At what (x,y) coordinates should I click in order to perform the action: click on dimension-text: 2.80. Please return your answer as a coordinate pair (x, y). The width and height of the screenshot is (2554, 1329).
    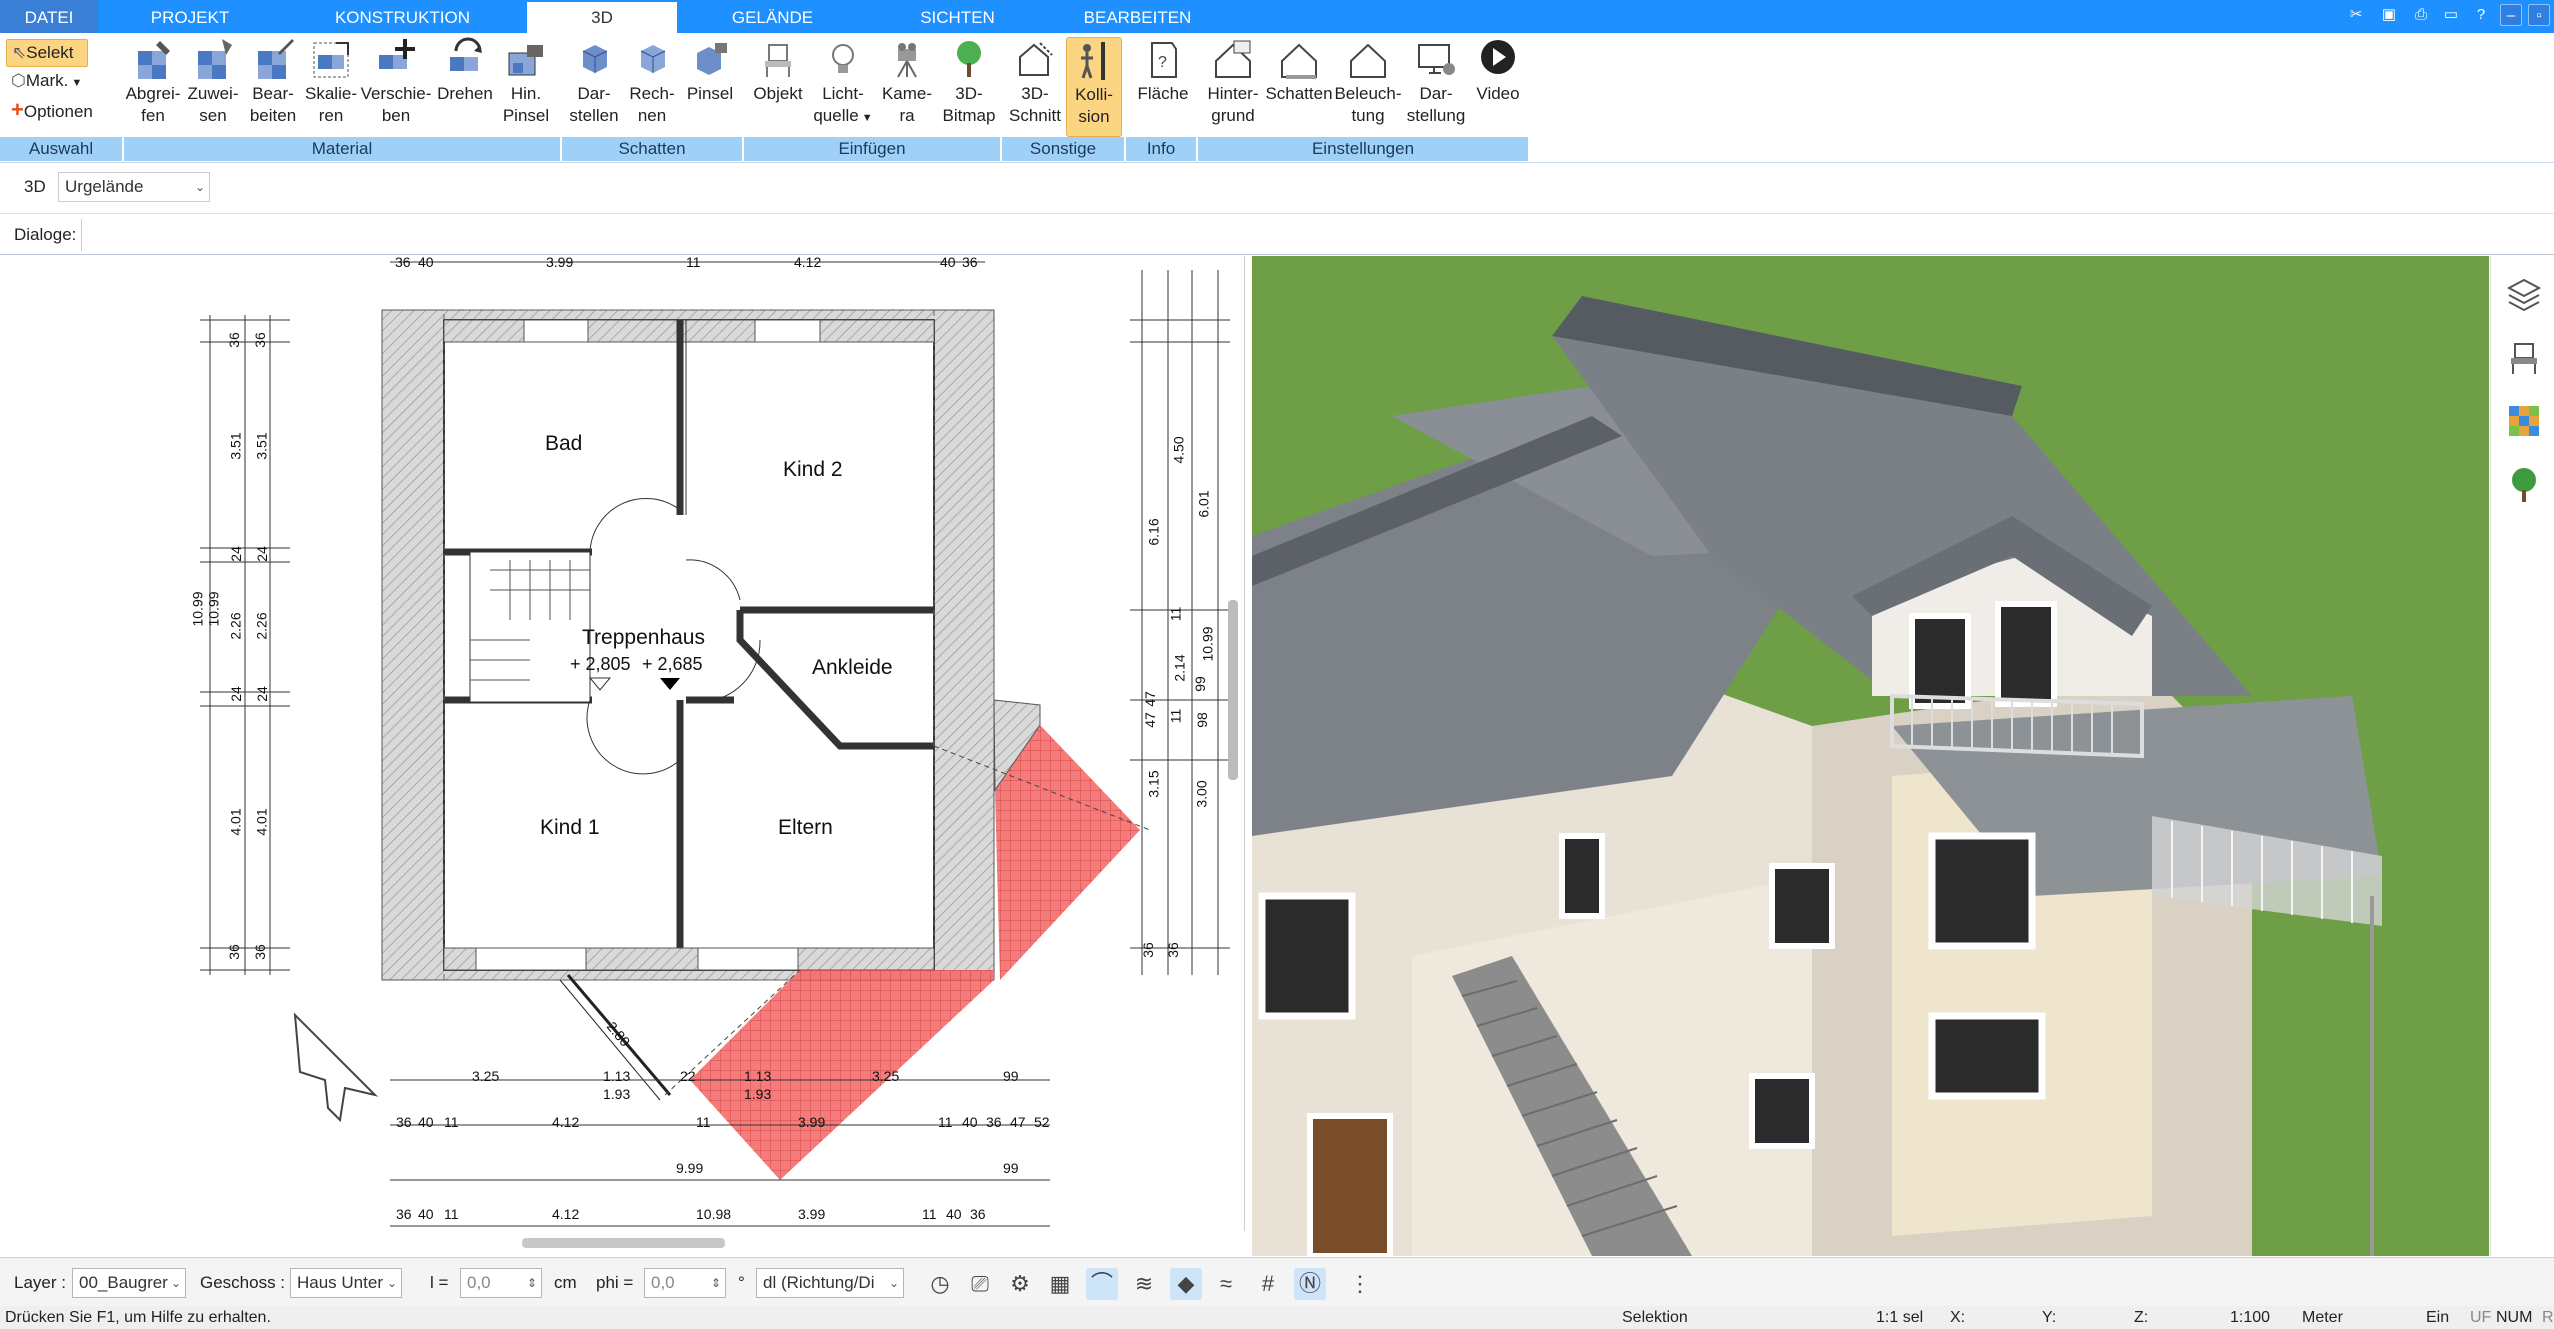
    Looking at the image, I should click on (618, 1034).